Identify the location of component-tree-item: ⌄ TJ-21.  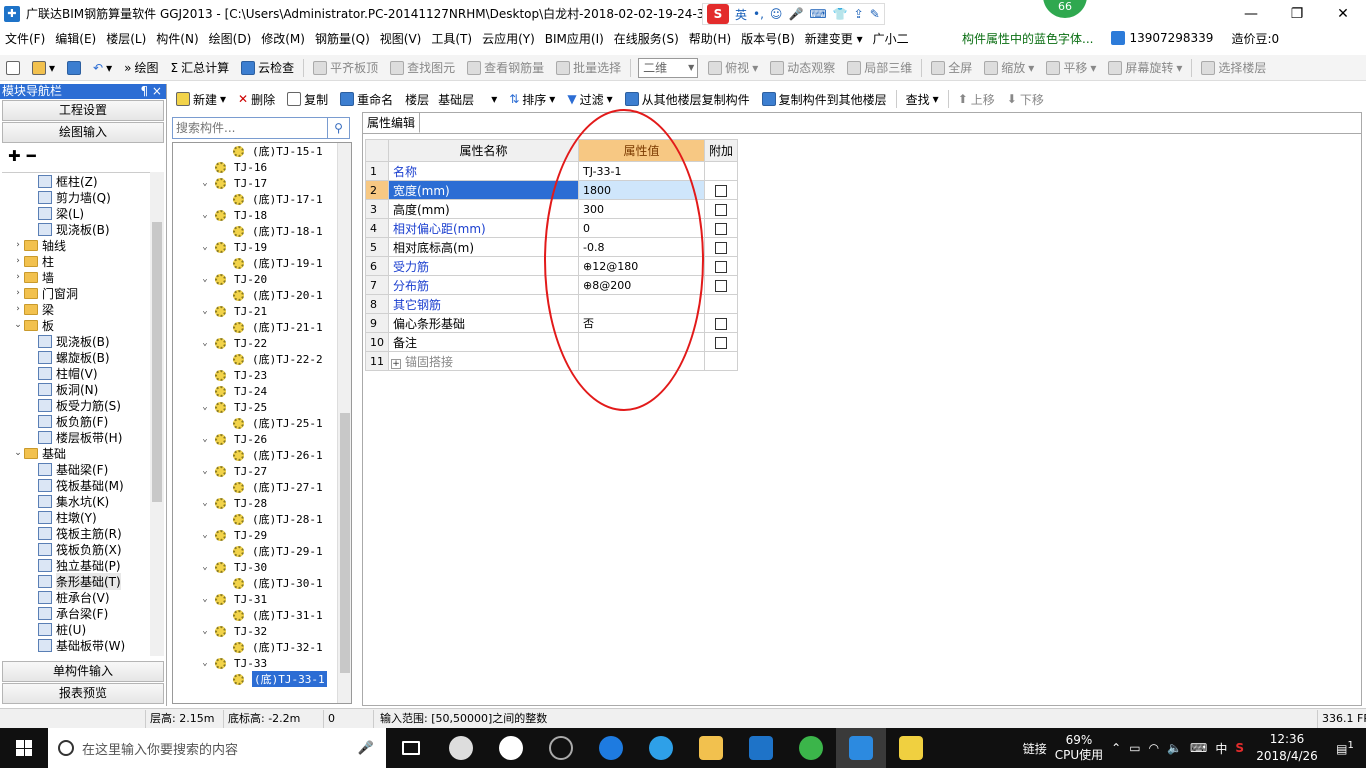
(262, 311).